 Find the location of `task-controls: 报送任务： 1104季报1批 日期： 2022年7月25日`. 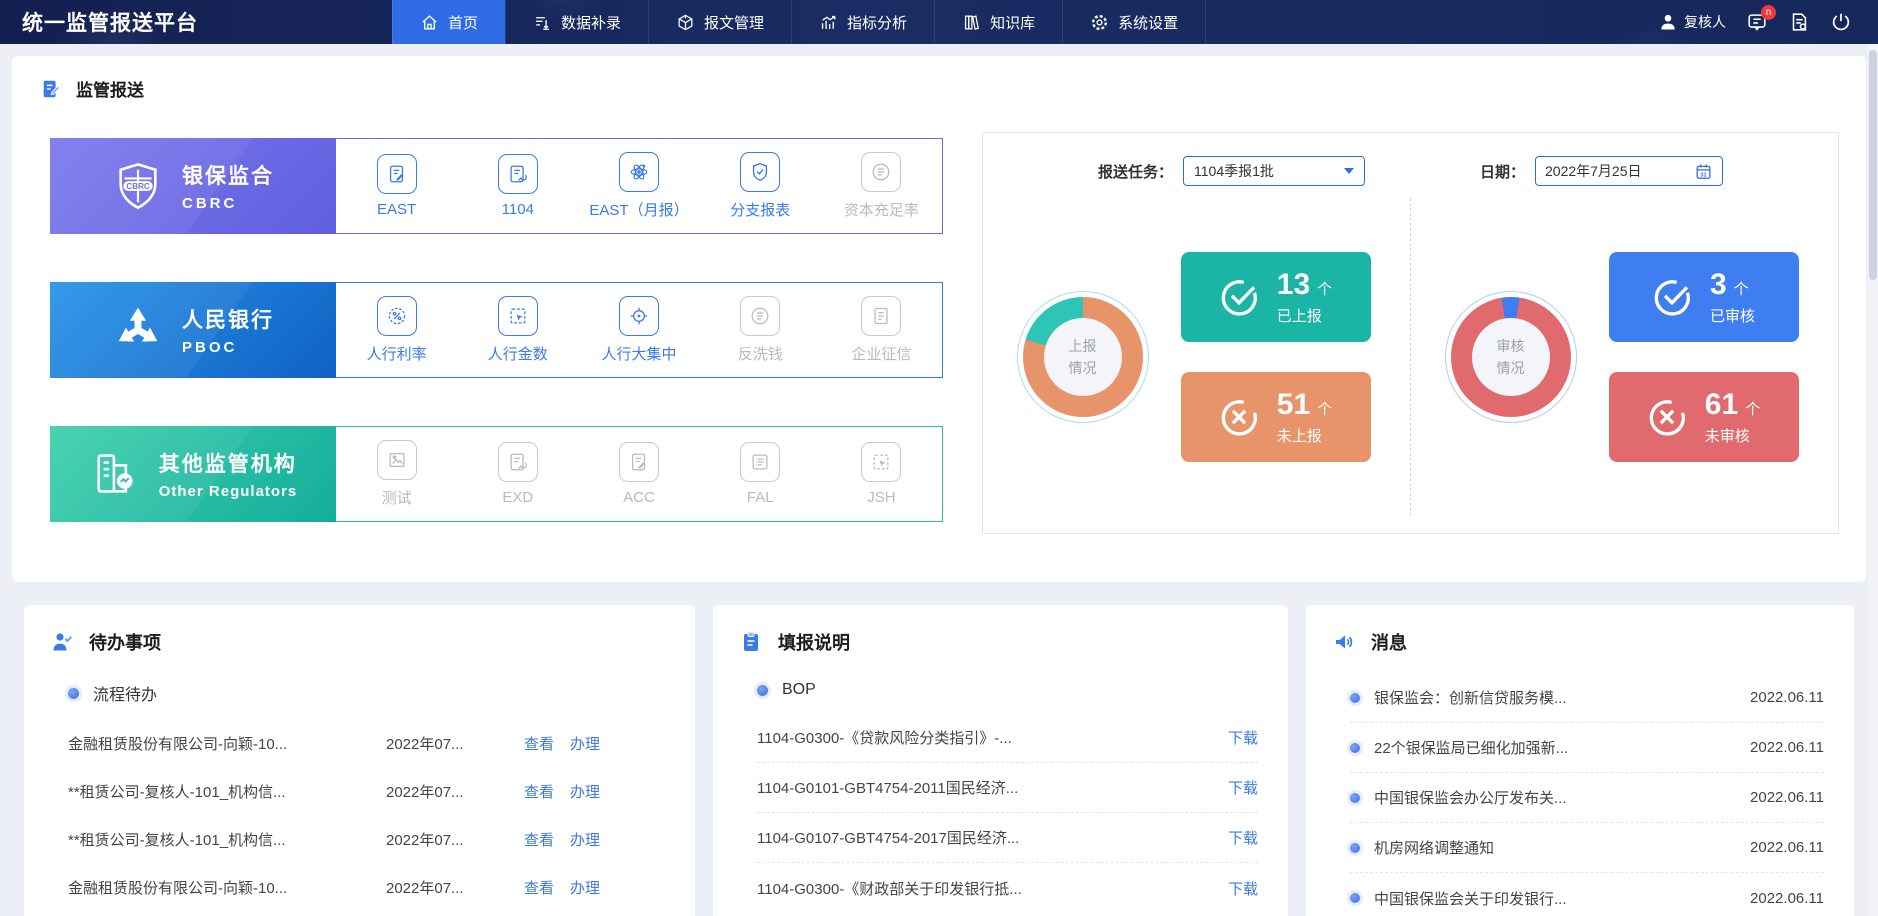

task-controls: 报送任务： 1104季报1批 日期： 2022年7月25日 is located at coordinates (1410, 171).